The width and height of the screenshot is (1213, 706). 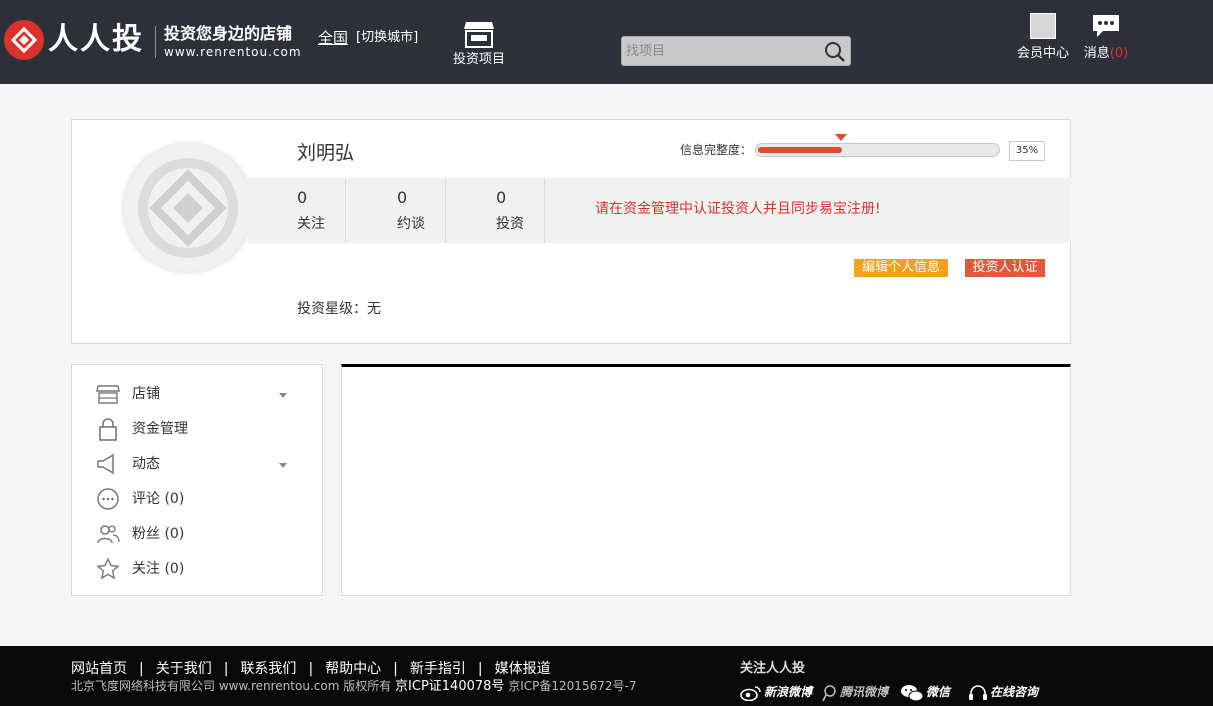 I want to click on profile-avatar, so click(x=188, y=208).